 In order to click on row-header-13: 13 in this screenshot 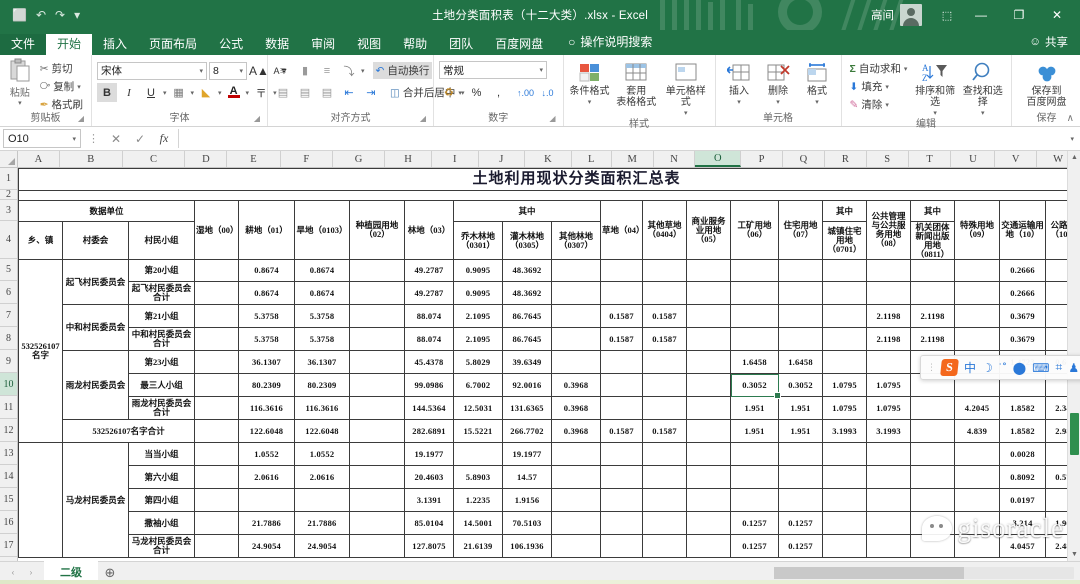, I will do `click(8, 453)`.